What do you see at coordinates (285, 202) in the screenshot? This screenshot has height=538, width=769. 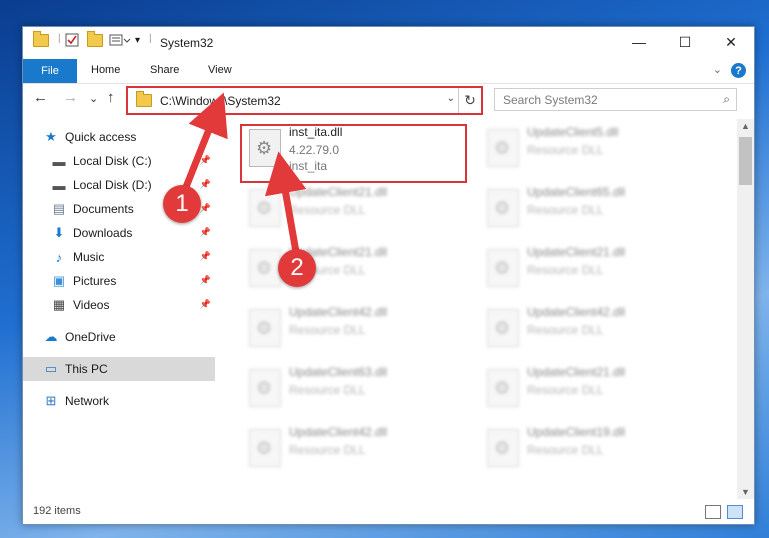 I see `arrow-to-file` at bounding box center [285, 202].